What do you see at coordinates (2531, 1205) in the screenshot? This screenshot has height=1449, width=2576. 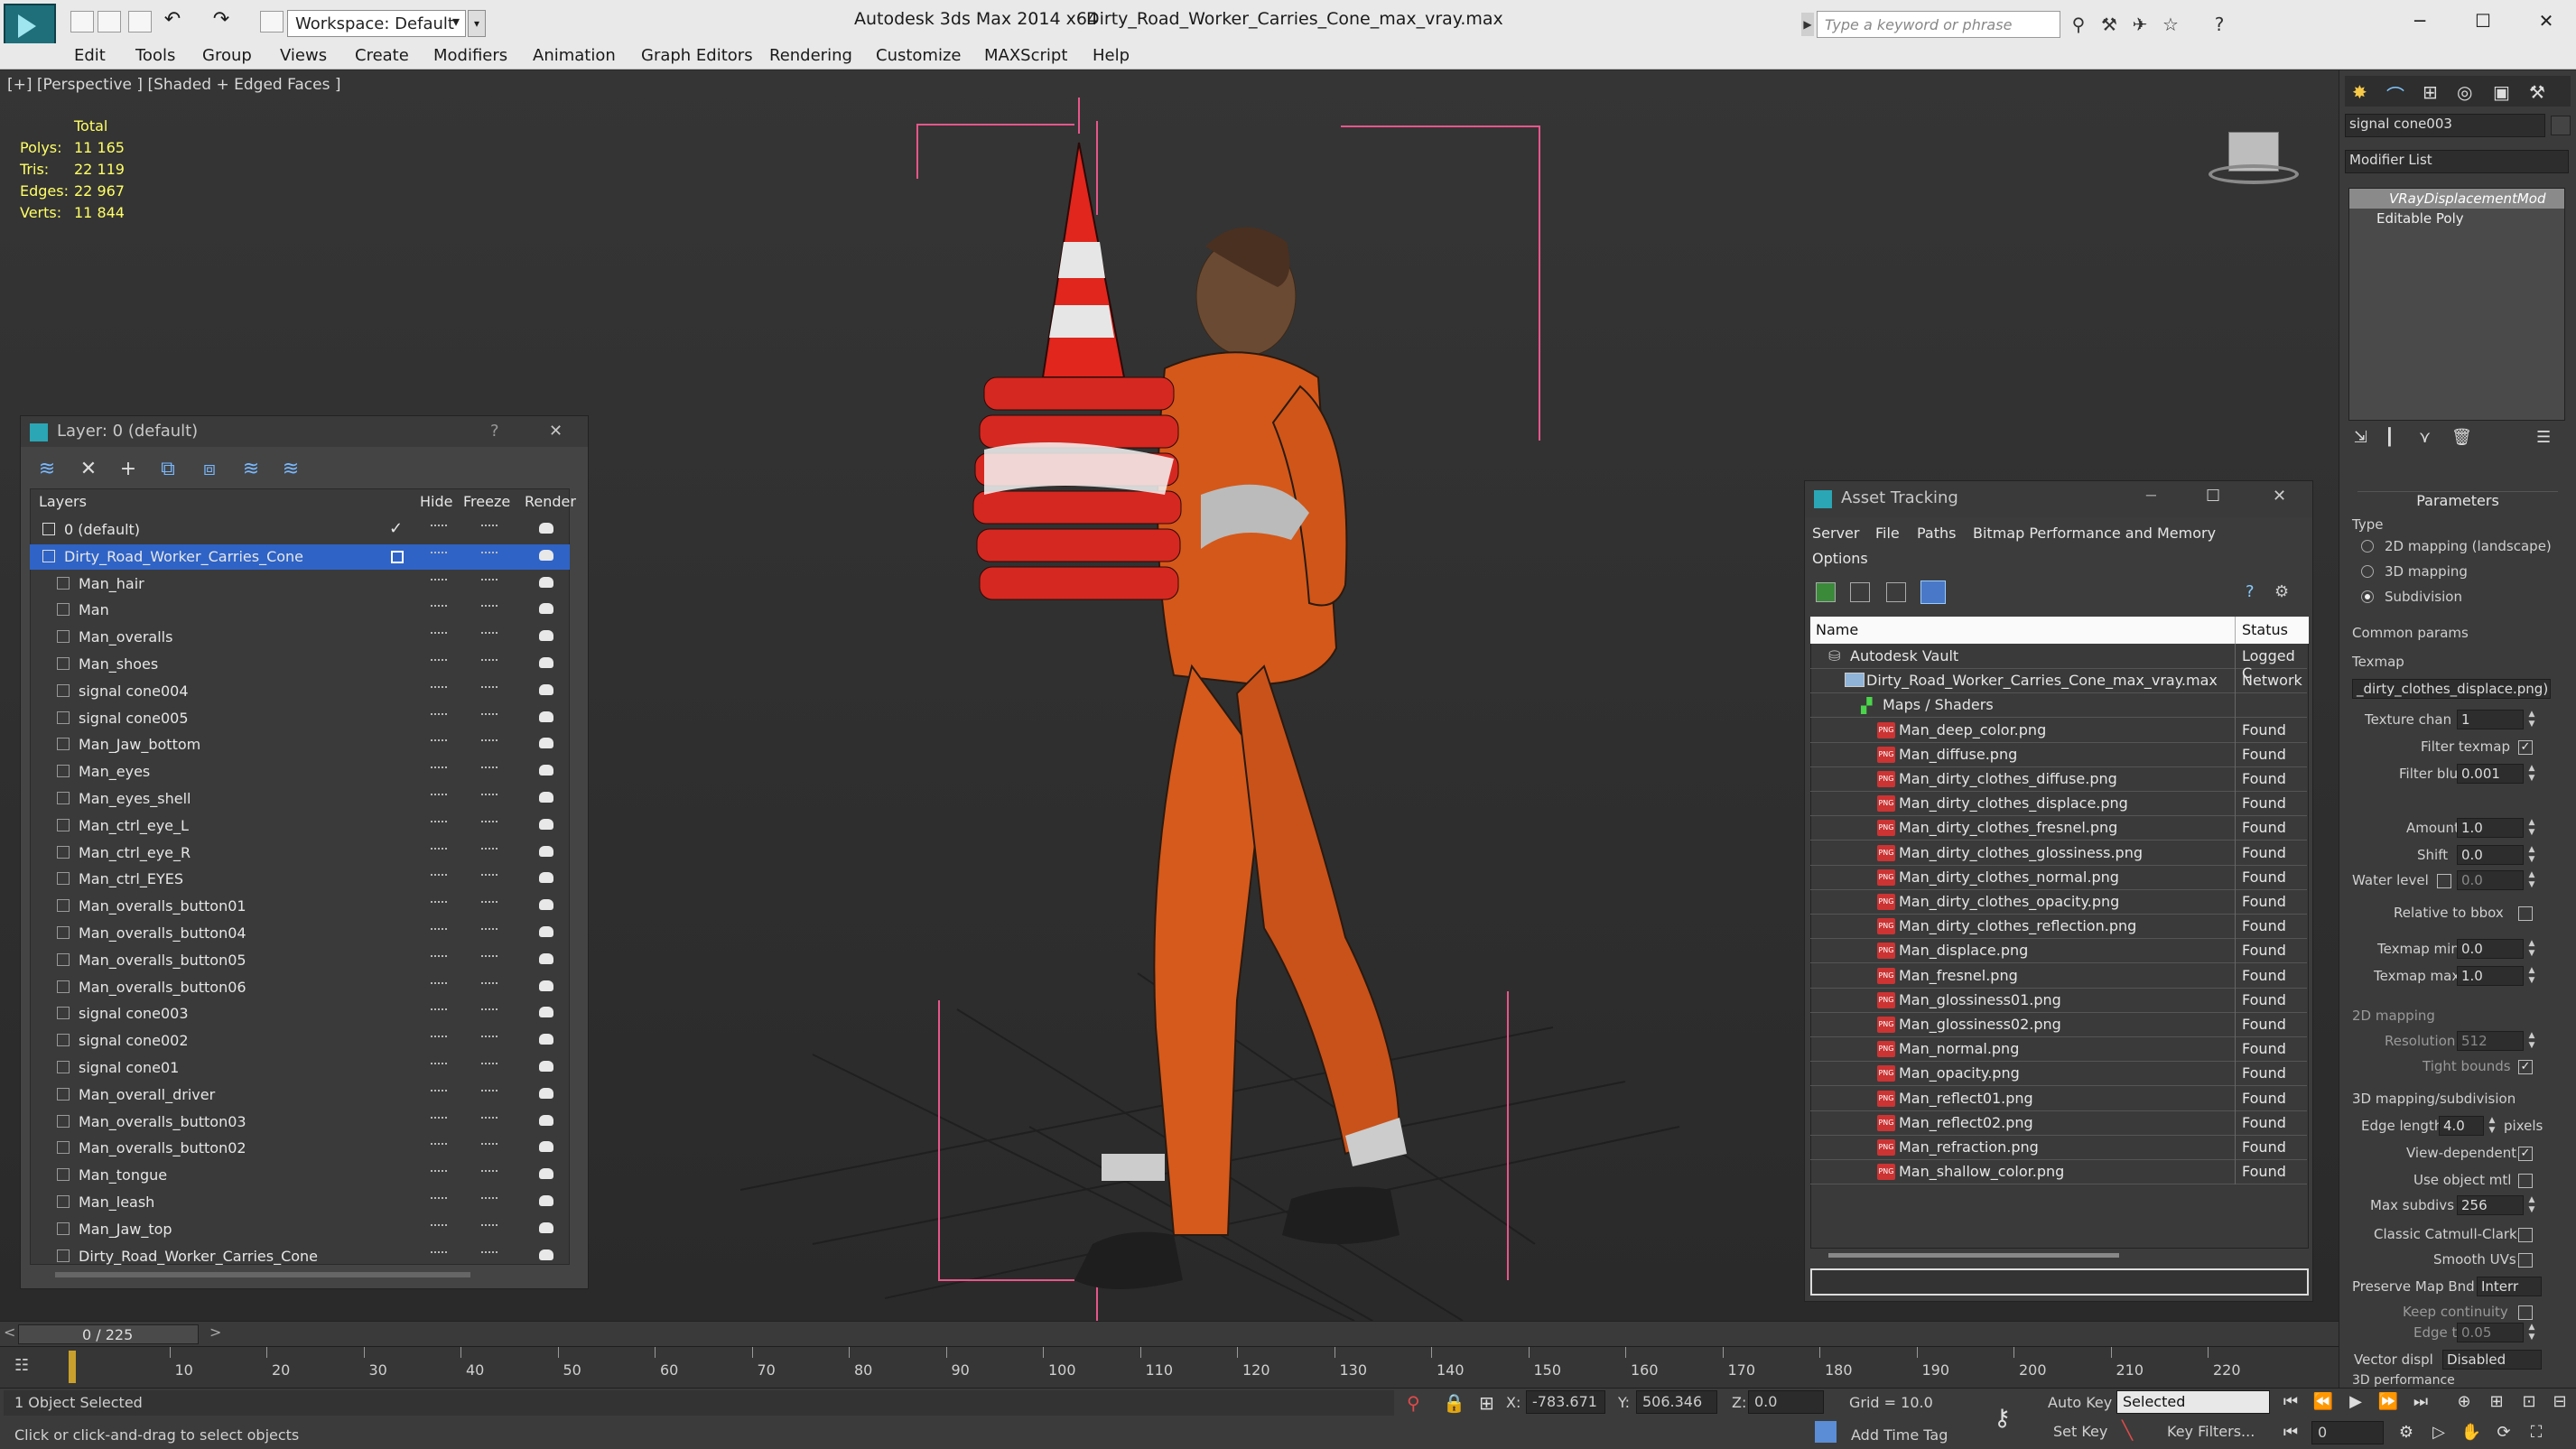 I see `max-subdivs-spinner: ▲ ▼` at bounding box center [2531, 1205].